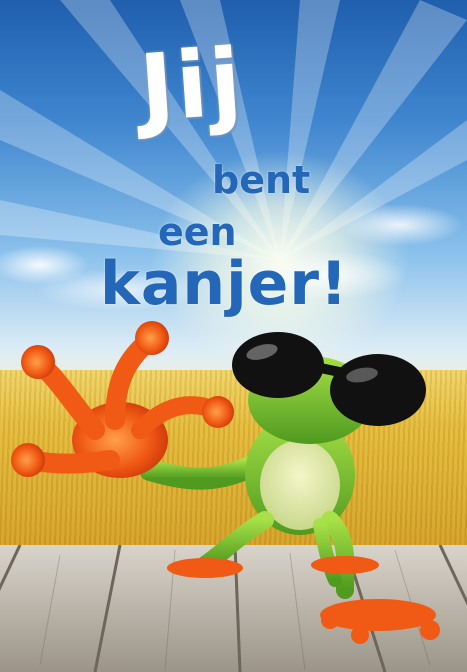 Image resolution: width=467 pixels, height=672 pixels. What do you see at coordinates (197, 232) in the screenshot?
I see `text-een: een` at bounding box center [197, 232].